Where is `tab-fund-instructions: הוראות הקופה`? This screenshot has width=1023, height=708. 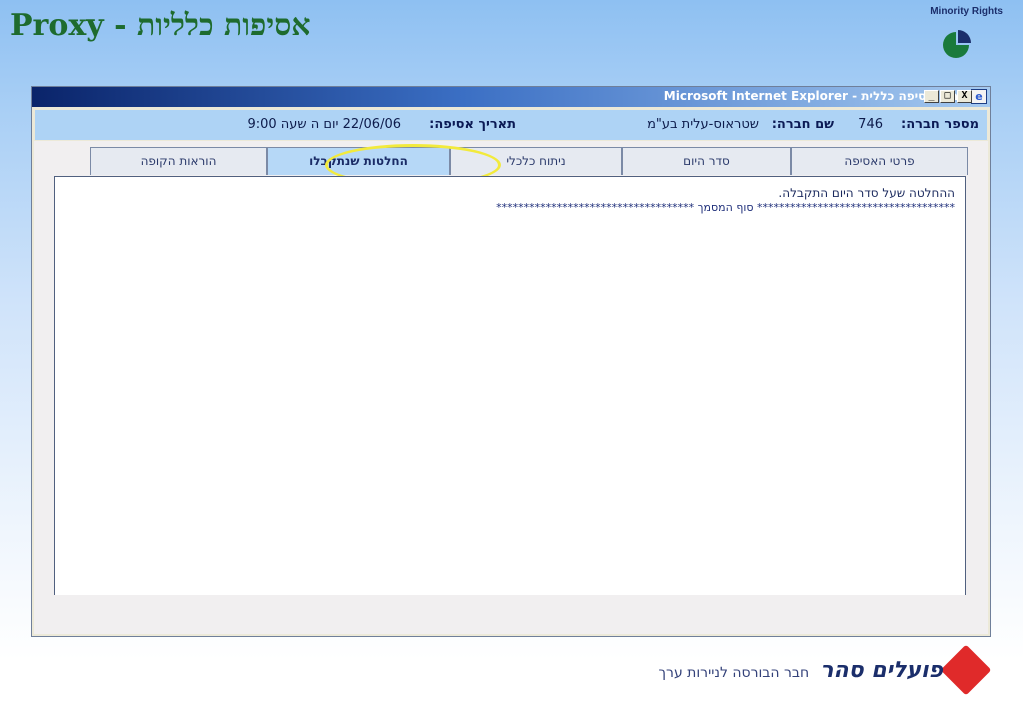
tab-fund-instructions: הוראות הקופה is located at coordinates (178, 161).